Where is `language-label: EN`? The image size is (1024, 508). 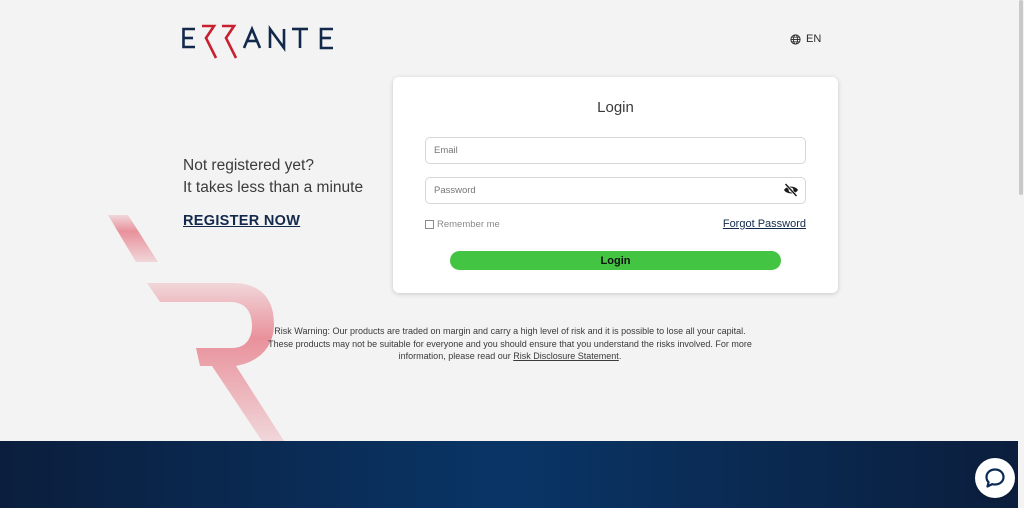
language-label: EN is located at coordinates (814, 39).